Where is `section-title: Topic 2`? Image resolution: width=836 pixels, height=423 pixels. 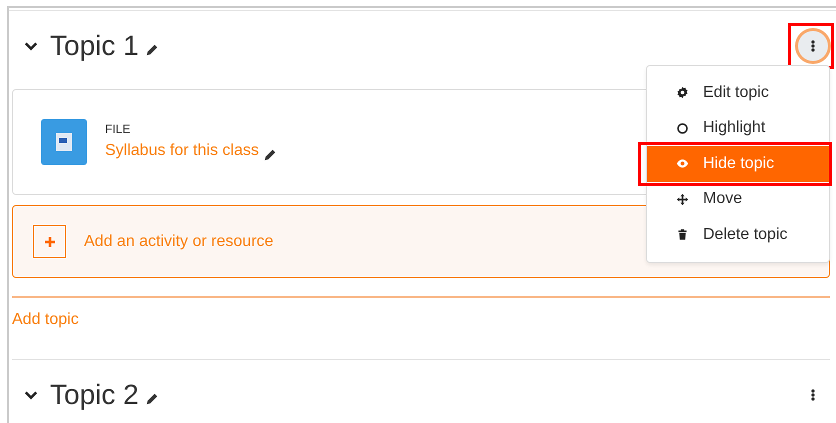 section-title: Topic 2 is located at coordinates (94, 395).